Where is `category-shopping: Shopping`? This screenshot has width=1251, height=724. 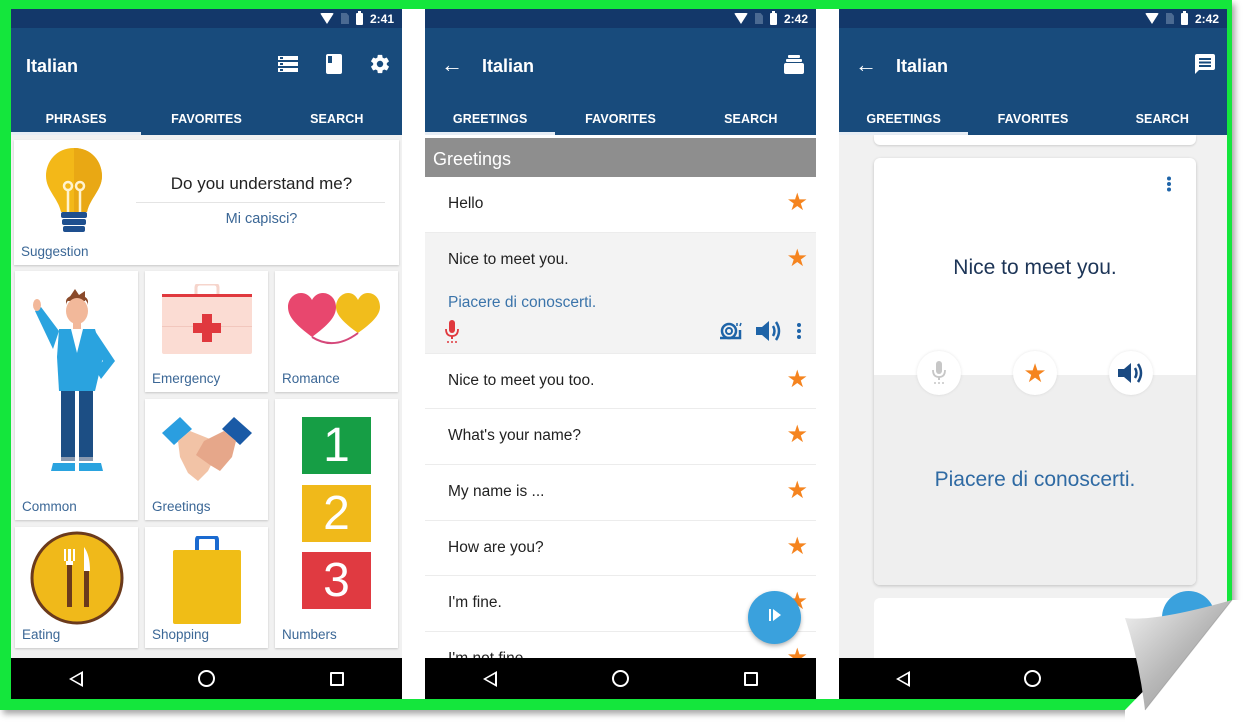 category-shopping: Shopping is located at coordinates (206, 587).